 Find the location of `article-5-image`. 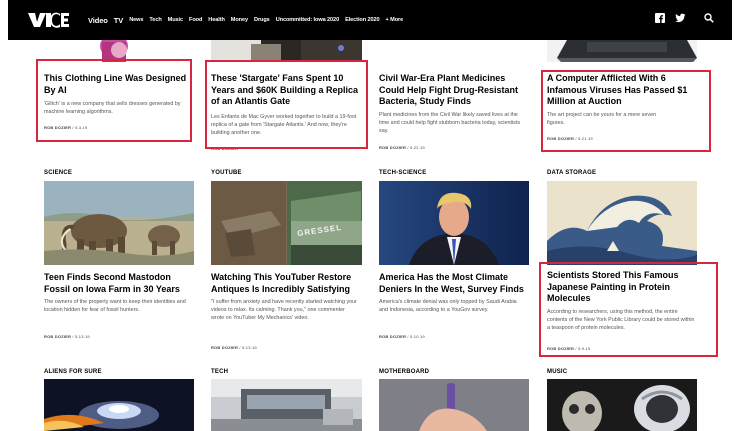

article-5-image is located at coordinates (119, 223).